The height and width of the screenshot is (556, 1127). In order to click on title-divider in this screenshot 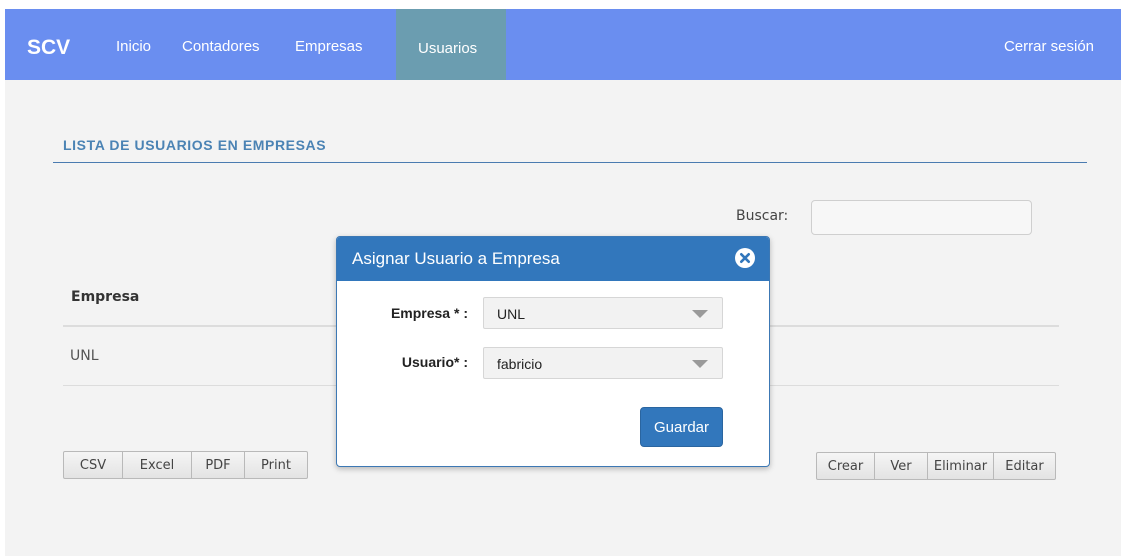, I will do `click(570, 162)`.